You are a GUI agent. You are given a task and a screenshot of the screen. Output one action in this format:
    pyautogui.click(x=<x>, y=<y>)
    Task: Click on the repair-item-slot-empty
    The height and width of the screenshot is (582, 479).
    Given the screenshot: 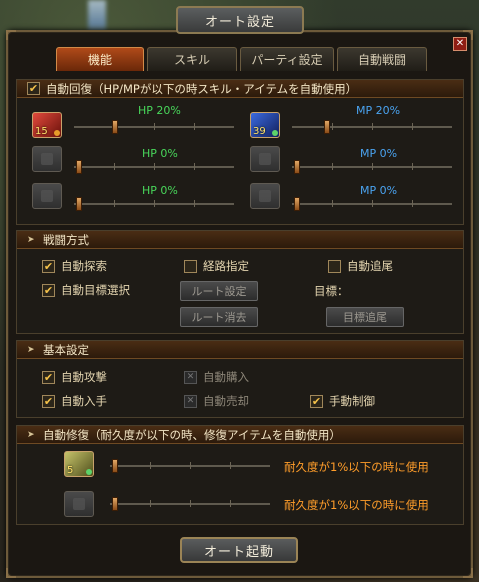 What is the action you would take?
    pyautogui.click(x=79, y=504)
    